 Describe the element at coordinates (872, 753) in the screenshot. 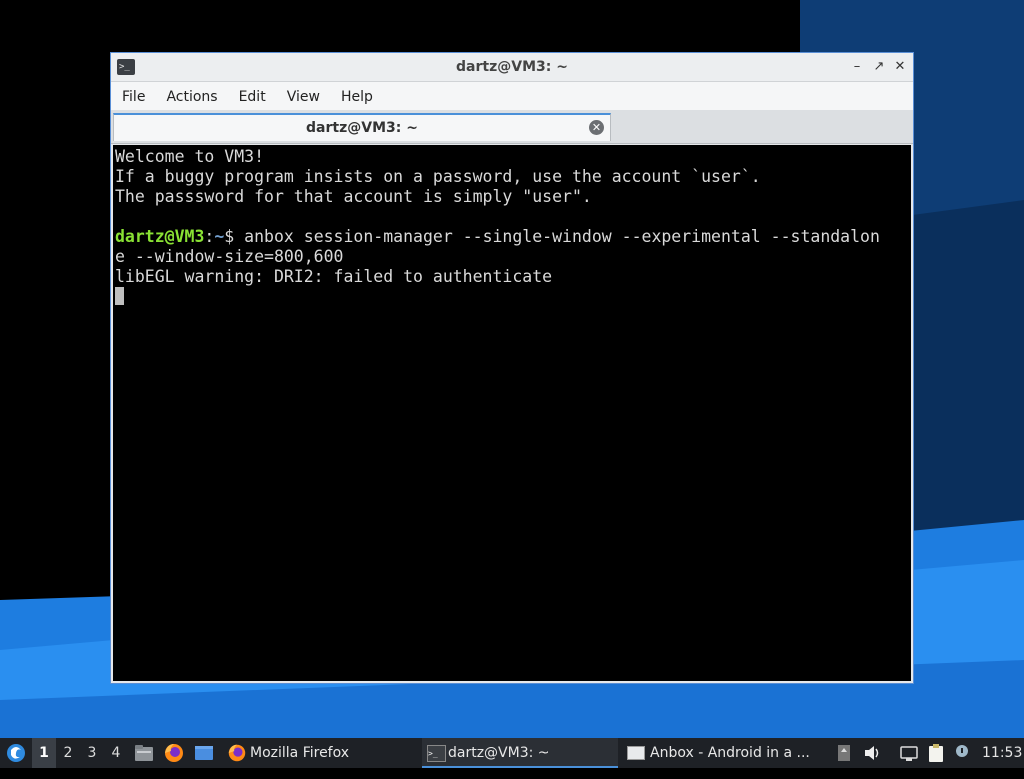

I see `volume-icon` at that location.